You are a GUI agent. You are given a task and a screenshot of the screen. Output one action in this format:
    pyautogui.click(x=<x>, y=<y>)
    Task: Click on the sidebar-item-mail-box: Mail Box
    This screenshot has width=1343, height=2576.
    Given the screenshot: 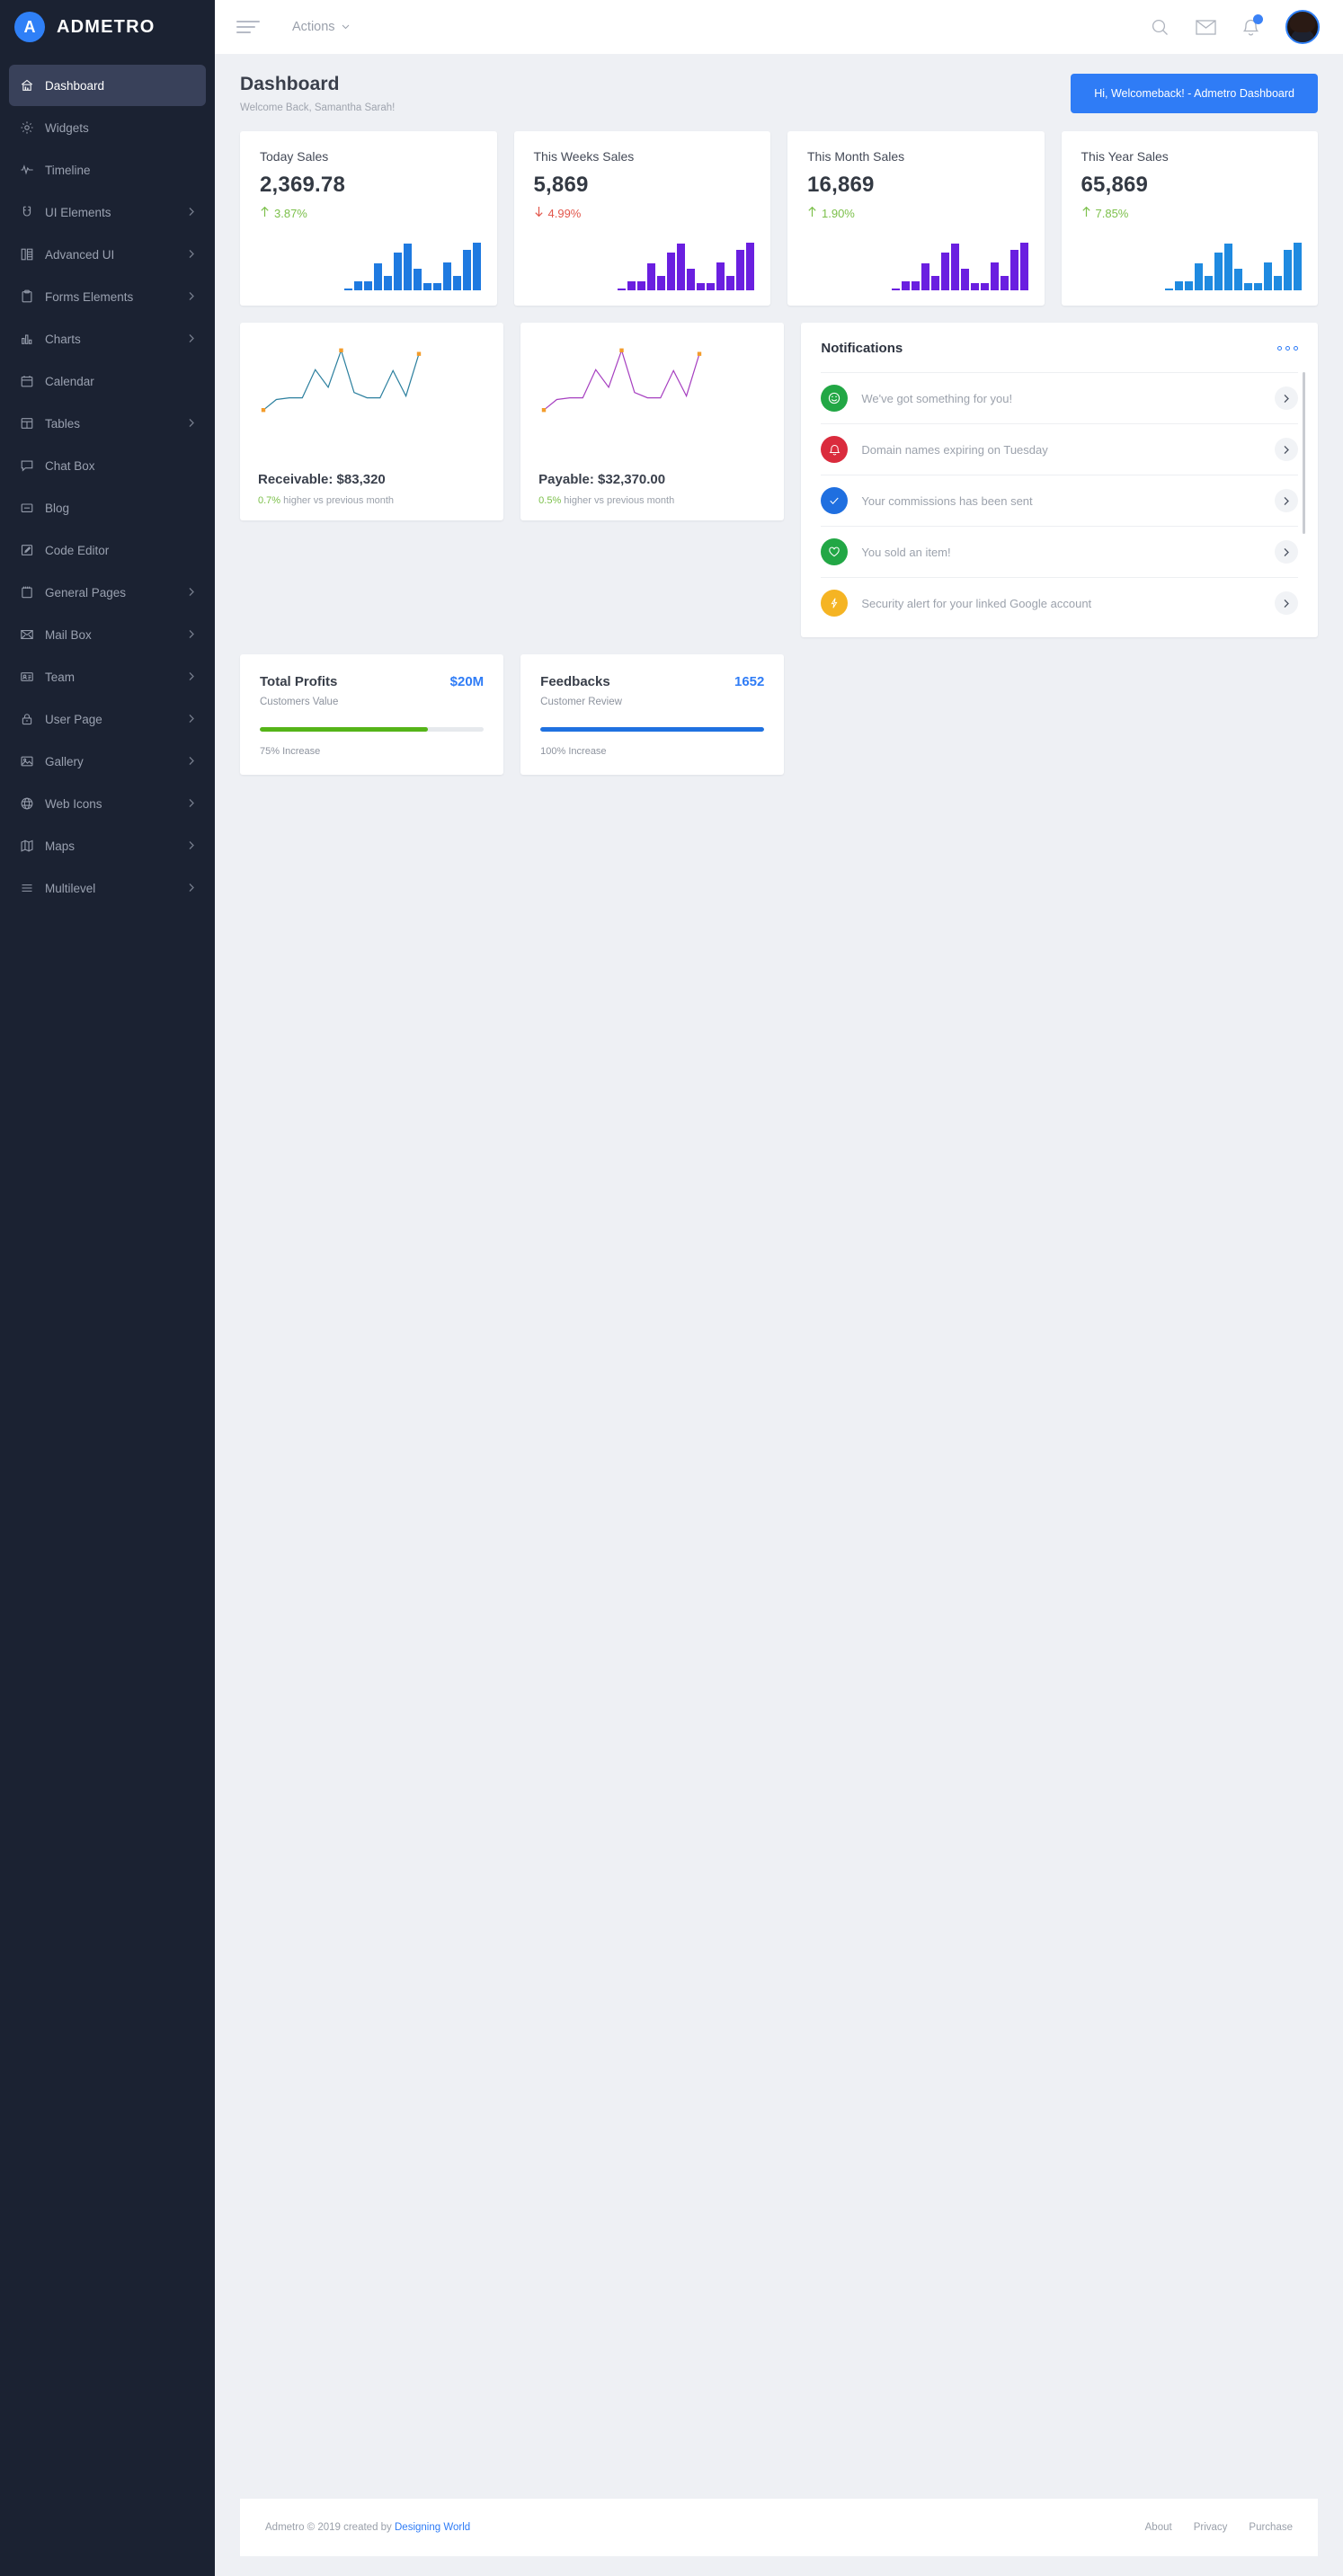 What is the action you would take?
    pyautogui.click(x=107, y=634)
    